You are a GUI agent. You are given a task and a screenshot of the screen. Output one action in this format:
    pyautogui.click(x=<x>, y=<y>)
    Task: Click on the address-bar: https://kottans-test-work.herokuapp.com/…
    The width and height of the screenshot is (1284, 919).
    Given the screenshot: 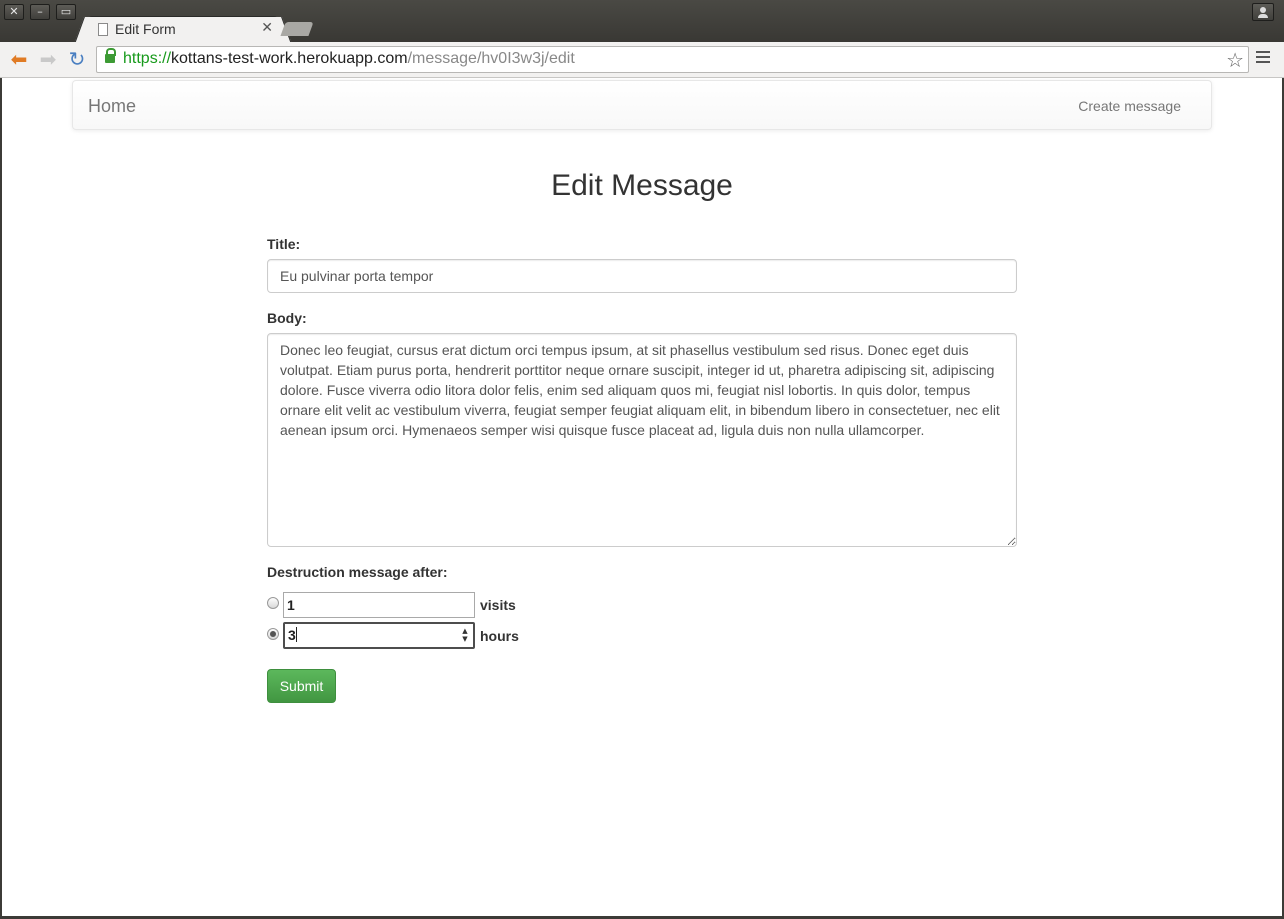 What is the action you would take?
    pyautogui.click(x=672, y=59)
    